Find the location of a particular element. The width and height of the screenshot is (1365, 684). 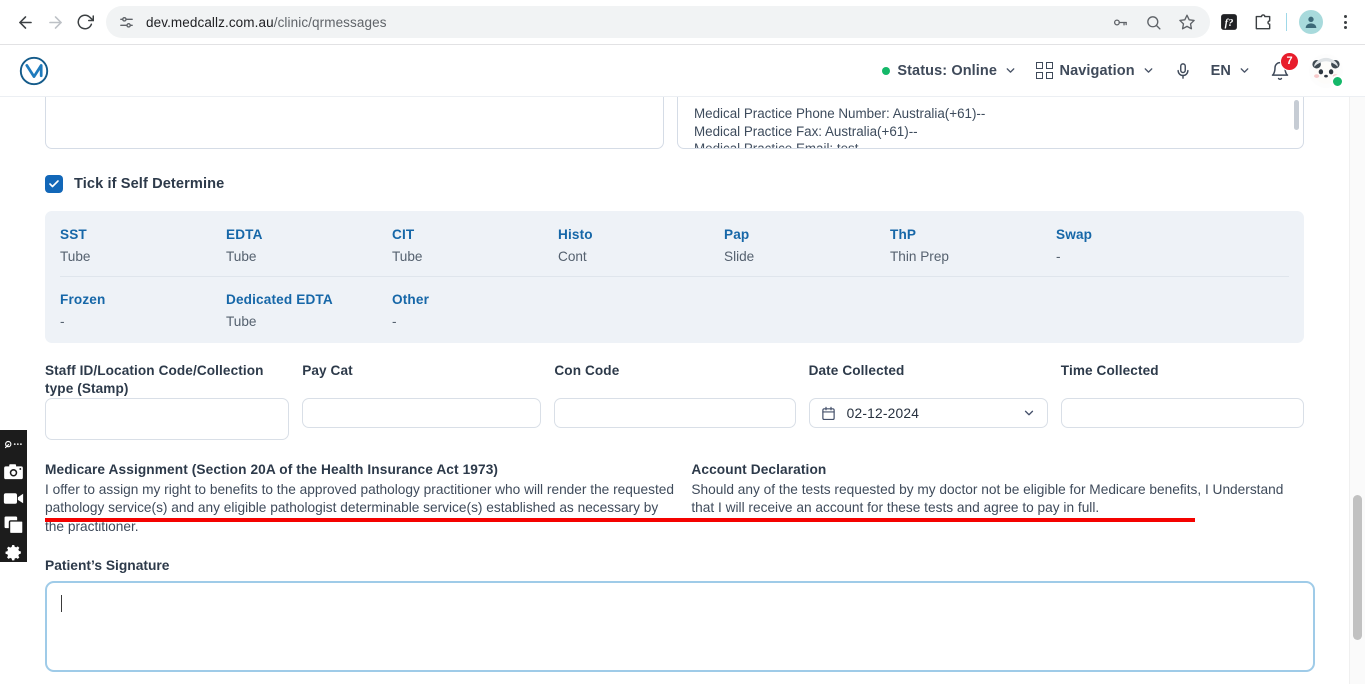

pay-cat-input is located at coordinates (422, 413).